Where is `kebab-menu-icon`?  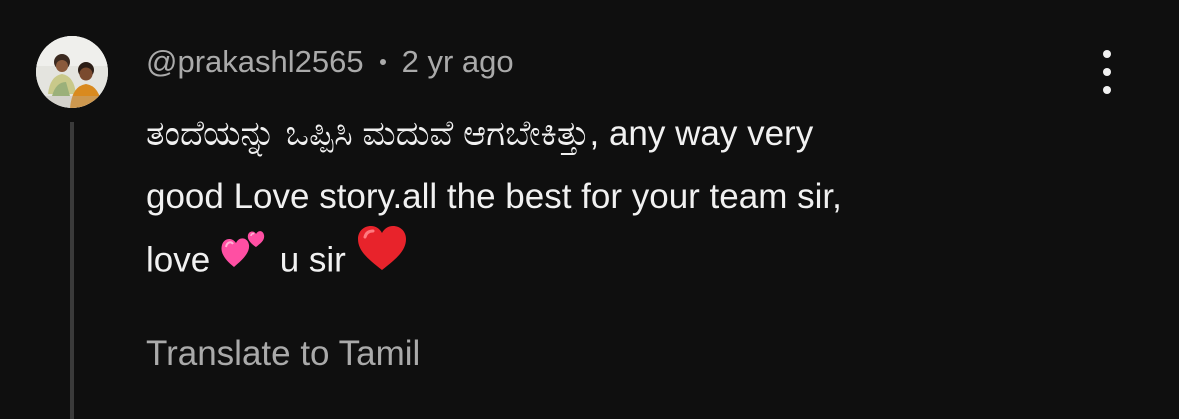 kebab-menu-icon is located at coordinates (1107, 72).